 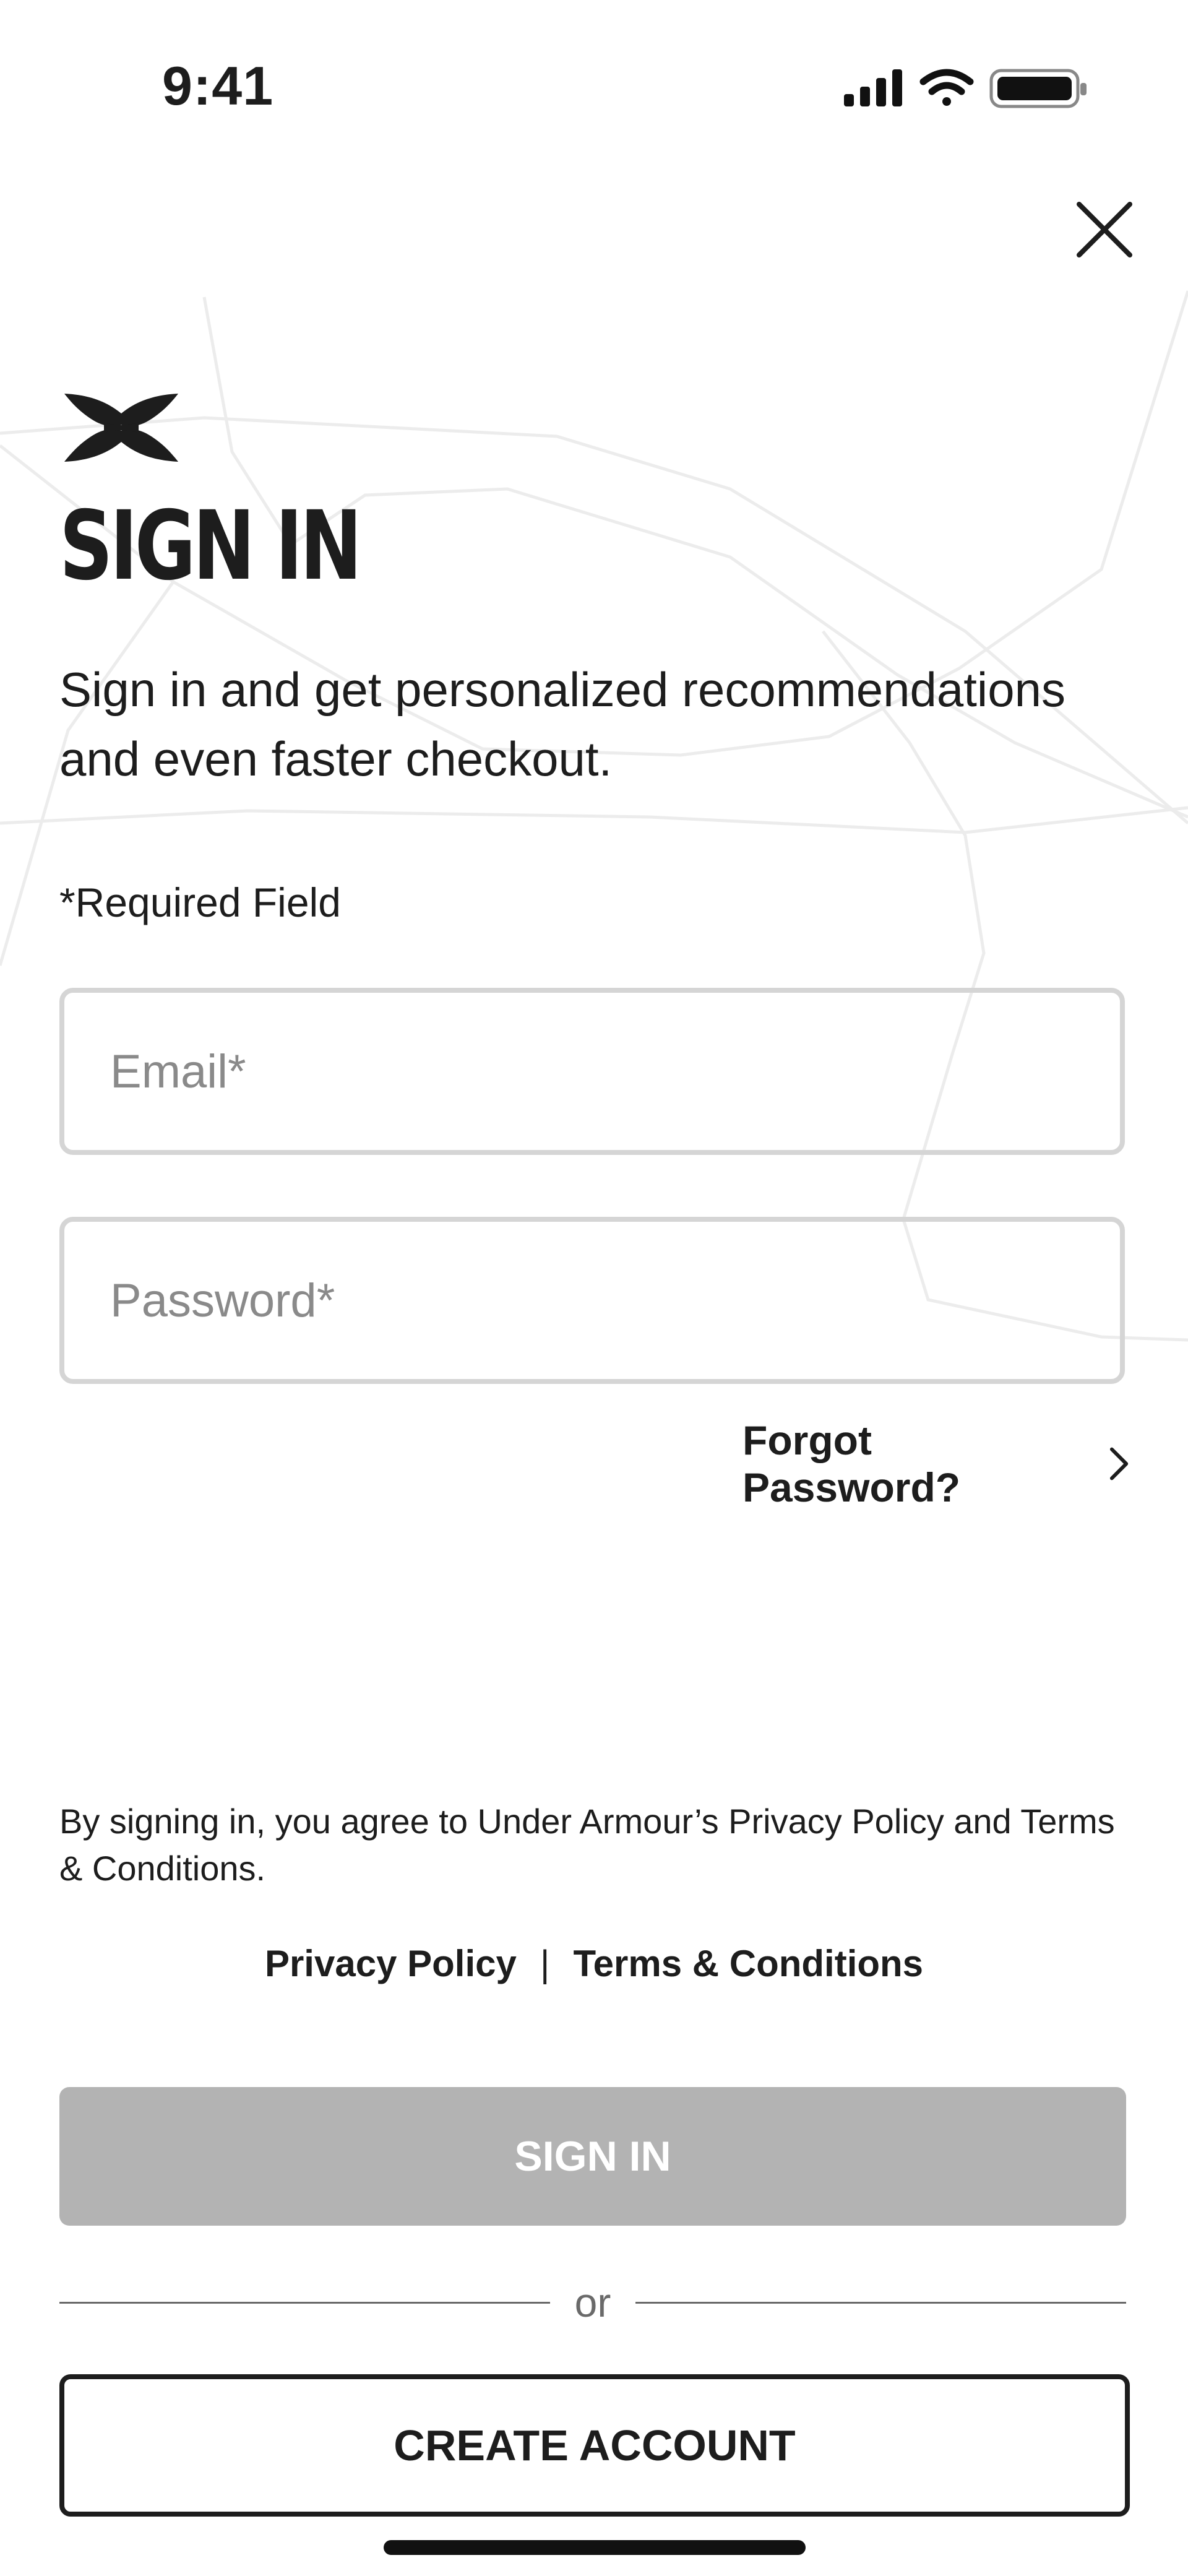 I want to click on password-input, so click(x=592, y=1300).